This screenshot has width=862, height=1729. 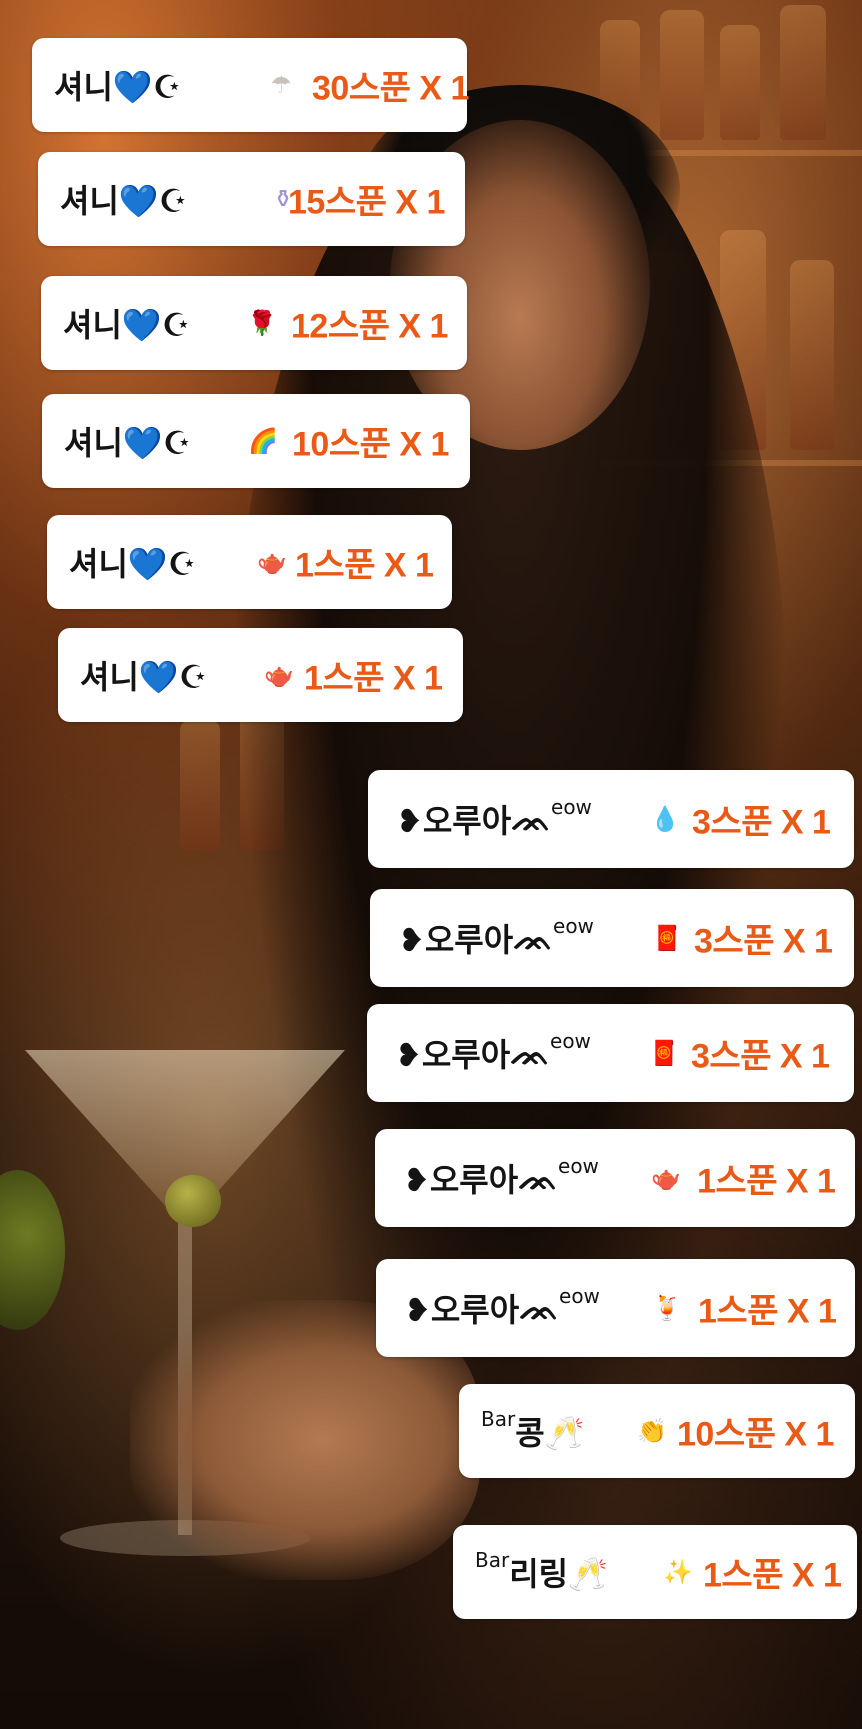 What do you see at coordinates (390, 88) in the screenshot?
I see `spoon-amount: 30스푼 X 1` at bounding box center [390, 88].